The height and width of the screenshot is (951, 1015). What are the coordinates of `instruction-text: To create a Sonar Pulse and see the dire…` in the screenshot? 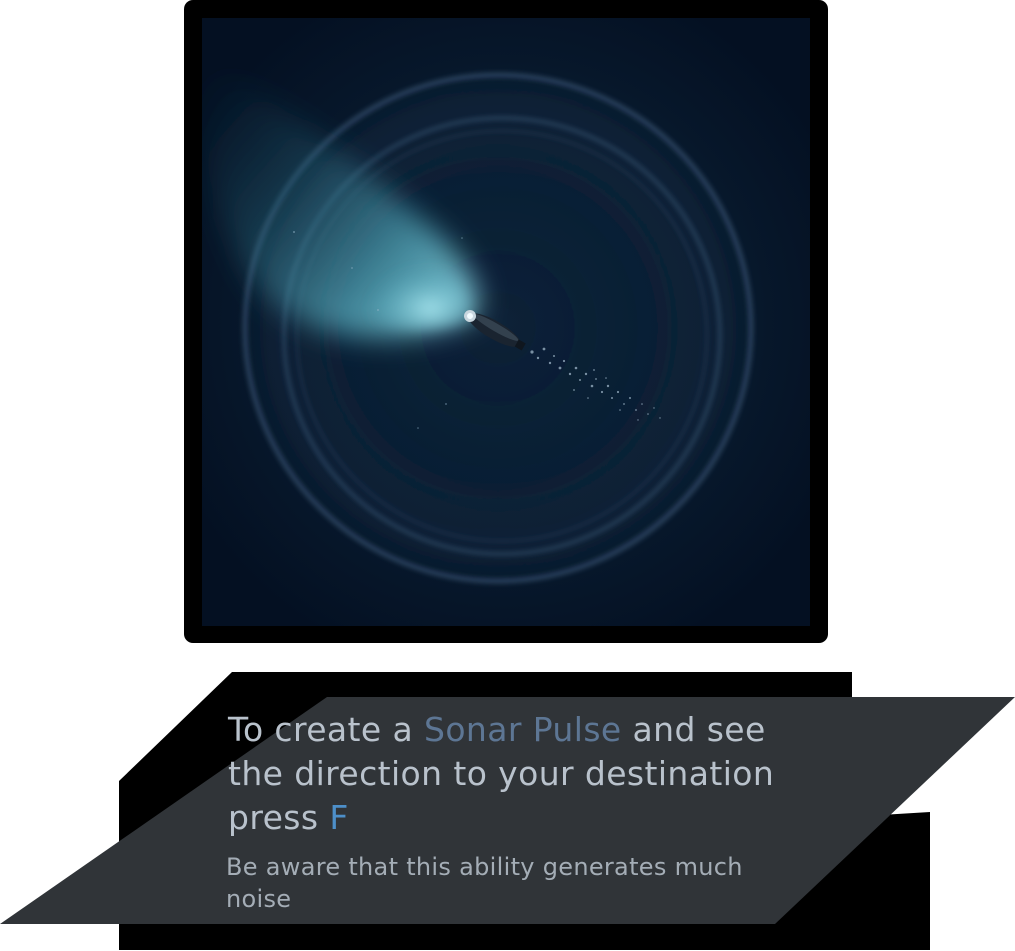 It's located at (558, 774).